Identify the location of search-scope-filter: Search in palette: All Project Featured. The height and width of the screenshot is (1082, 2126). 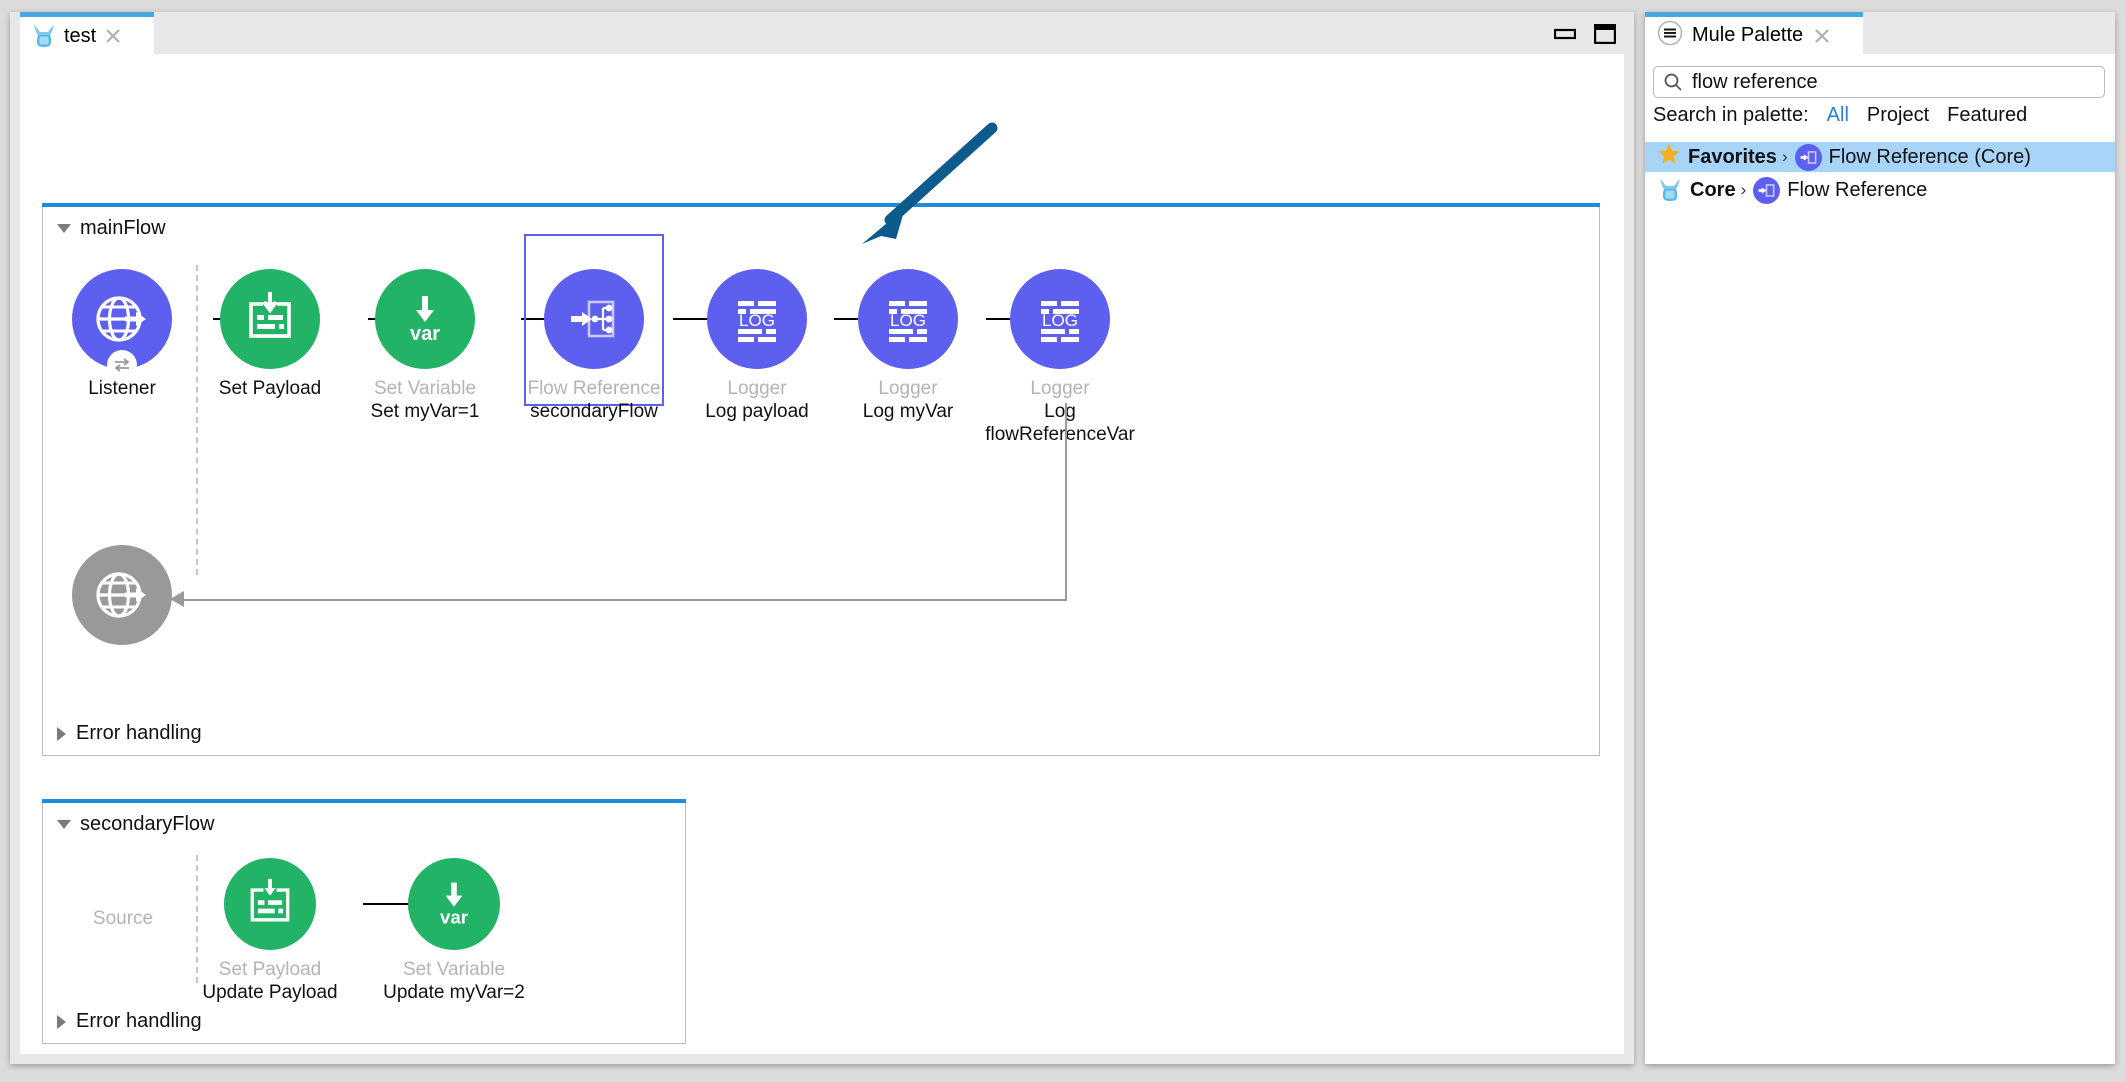
(1840, 115).